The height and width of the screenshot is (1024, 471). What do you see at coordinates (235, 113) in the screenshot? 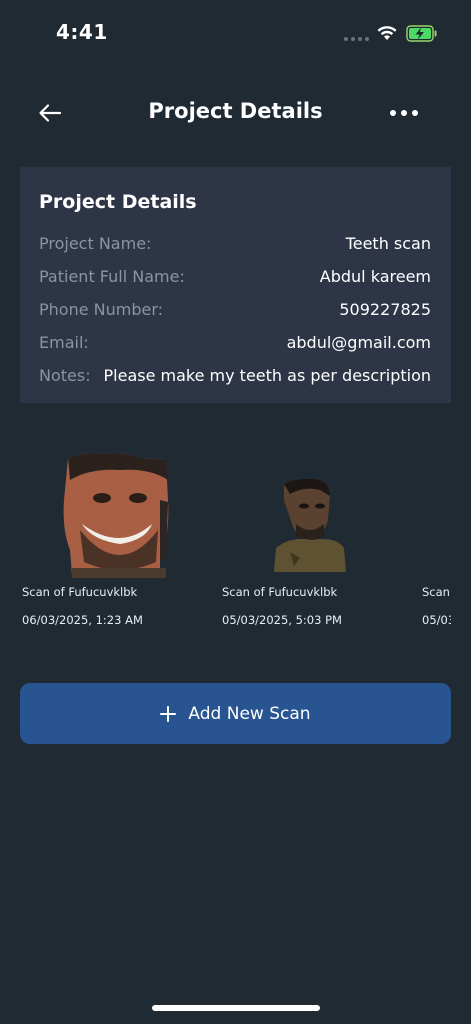
I see `app-header: Project Details` at bounding box center [235, 113].